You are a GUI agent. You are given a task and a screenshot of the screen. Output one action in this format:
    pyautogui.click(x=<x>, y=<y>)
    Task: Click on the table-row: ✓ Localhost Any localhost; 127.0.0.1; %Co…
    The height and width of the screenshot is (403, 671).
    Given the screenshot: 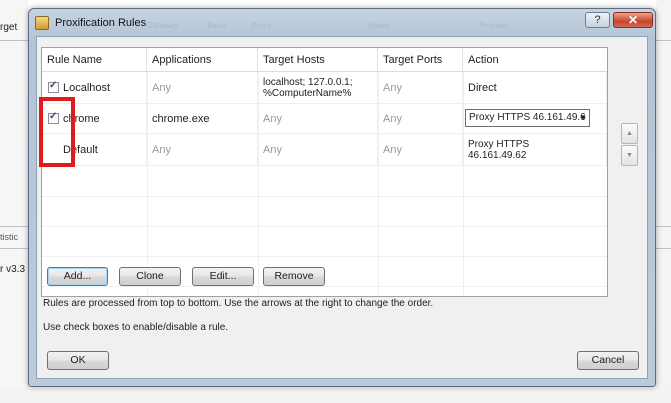 What is the action you would take?
    pyautogui.click(x=324, y=88)
    